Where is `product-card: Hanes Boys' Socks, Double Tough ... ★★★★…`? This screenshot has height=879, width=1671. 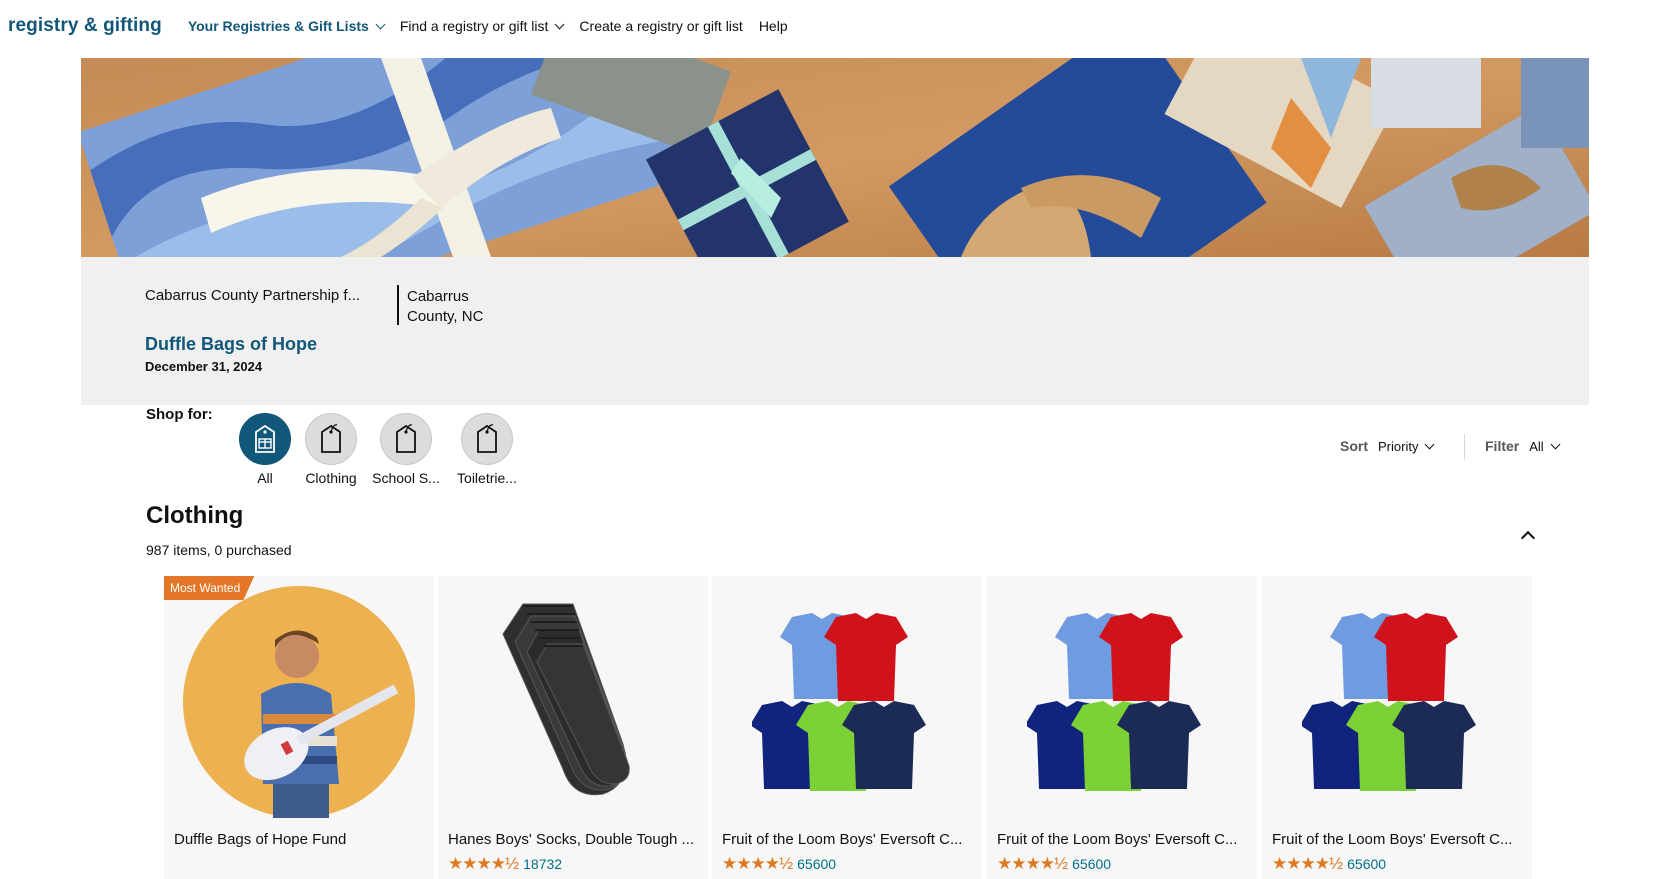 product-card: Hanes Boys' Socks, Double Tough ... ★★★★… is located at coordinates (573, 727).